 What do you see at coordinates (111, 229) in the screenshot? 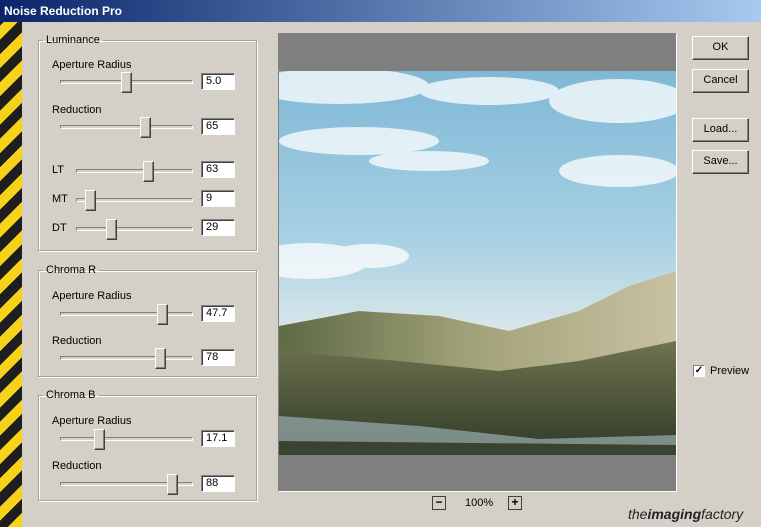
I see `dt-thumb` at bounding box center [111, 229].